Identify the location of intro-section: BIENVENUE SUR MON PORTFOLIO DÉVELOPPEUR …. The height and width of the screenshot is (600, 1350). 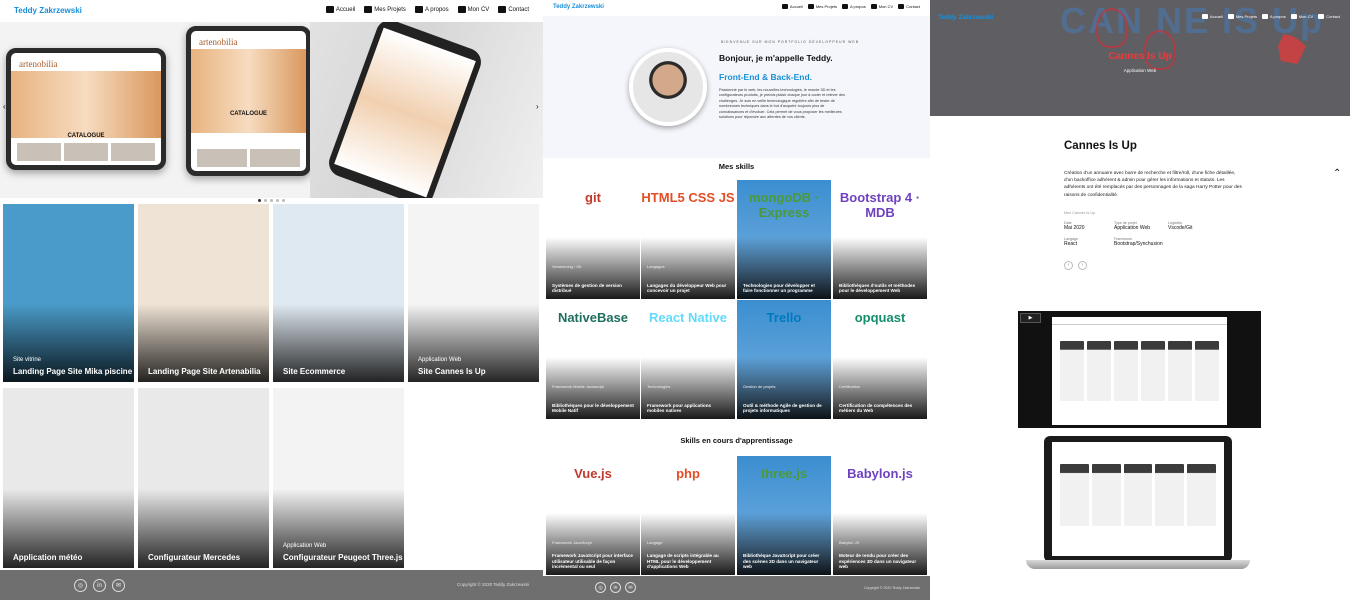
(736, 87).